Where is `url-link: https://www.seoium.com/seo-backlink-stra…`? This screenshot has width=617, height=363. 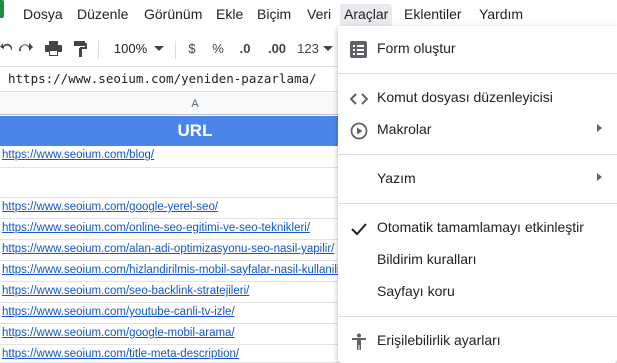
url-link: https://www.seoium.com/seo-backlink-stra… is located at coordinates (195, 289).